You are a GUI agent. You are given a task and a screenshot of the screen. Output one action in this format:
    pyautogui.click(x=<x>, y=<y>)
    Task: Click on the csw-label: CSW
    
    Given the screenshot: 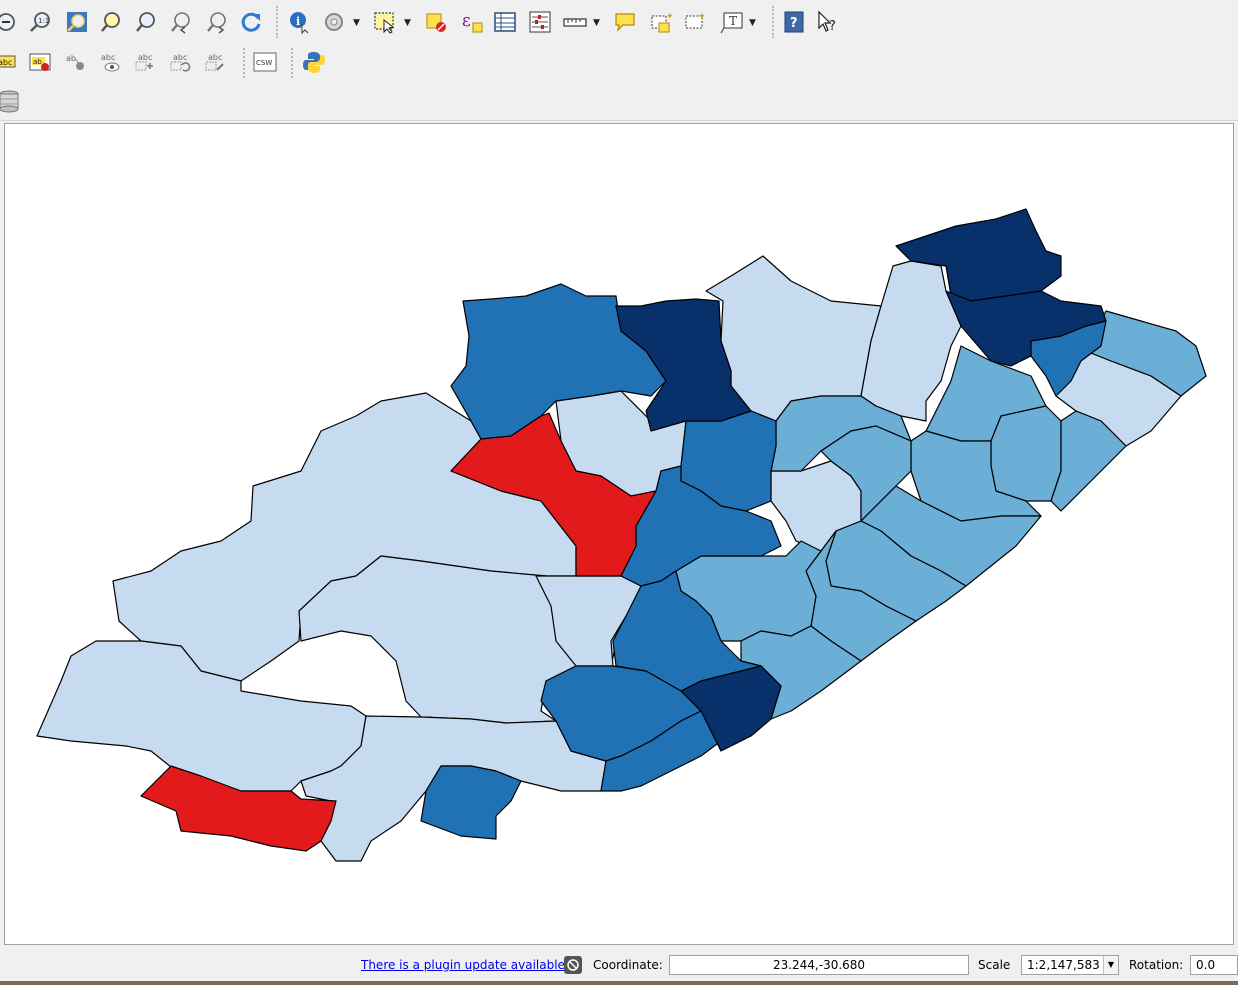 What is the action you would take?
    pyautogui.click(x=264, y=63)
    